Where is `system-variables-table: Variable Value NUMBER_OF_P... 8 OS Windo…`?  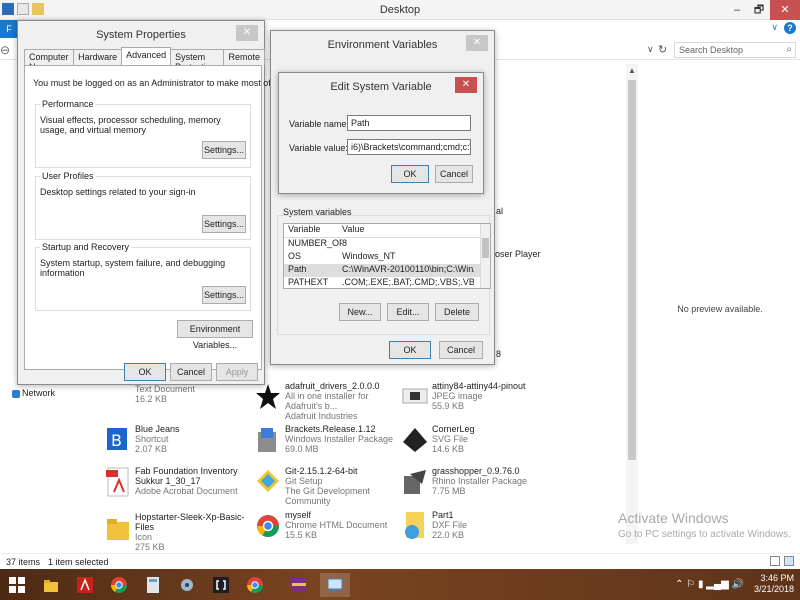
system-variables-table: Variable Value NUMBER_OF_P... 8 OS Windo… is located at coordinates (387, 256).